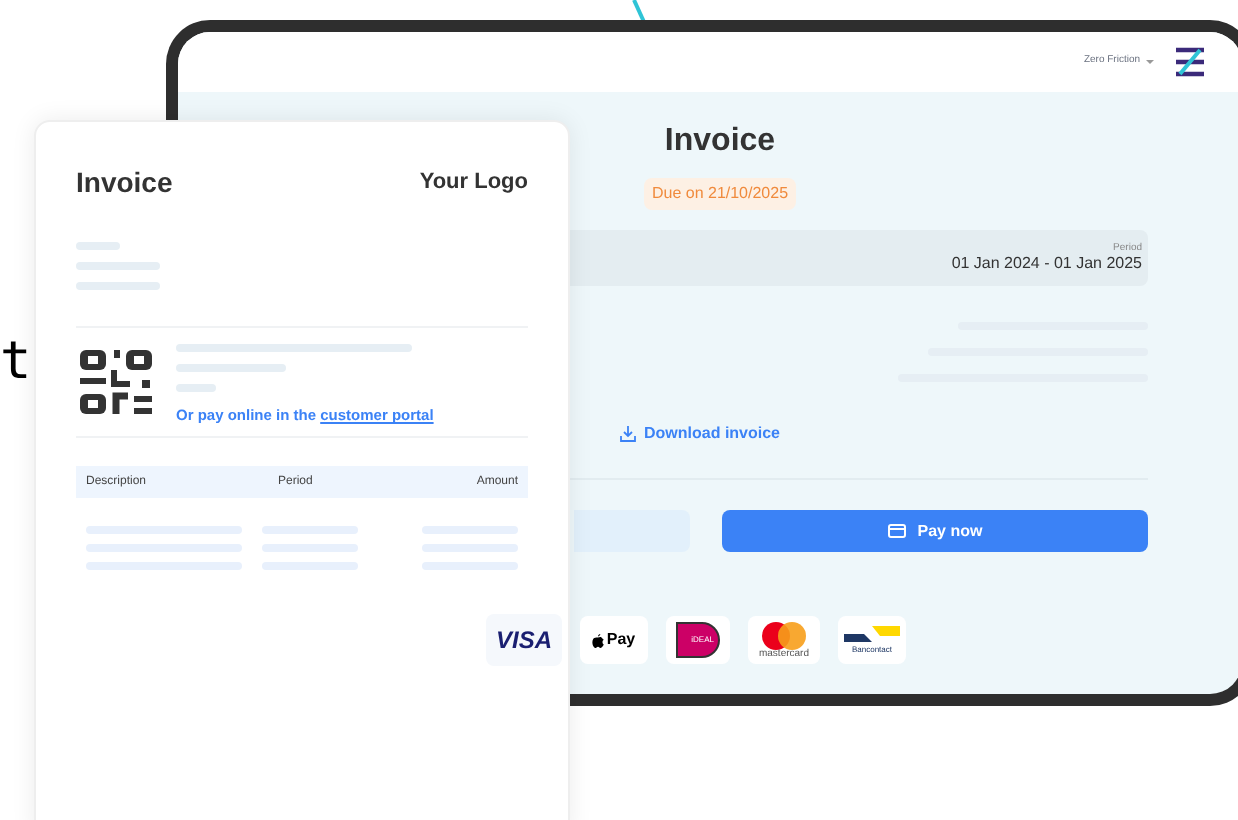 This screenshot has width=1238, height=820. What do you see at coordinates (16, 362) in the screenshot?
I see `cut-text: t` at bounding box center [16, 362].